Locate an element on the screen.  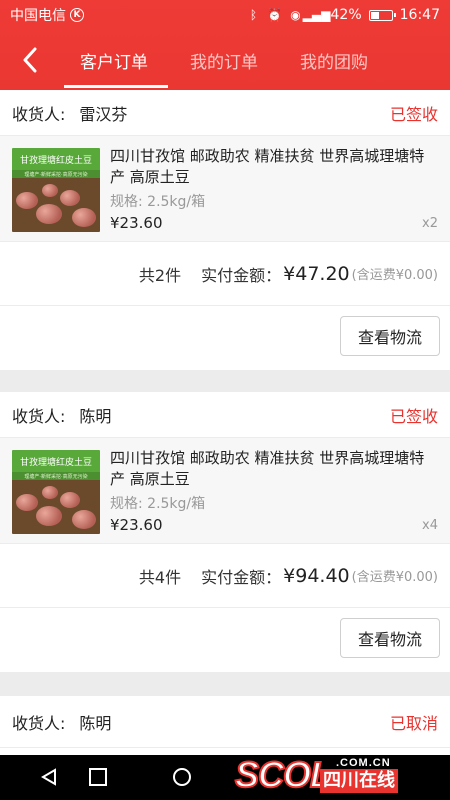
order-status: 已取消 is located at coordinates (413, 723).